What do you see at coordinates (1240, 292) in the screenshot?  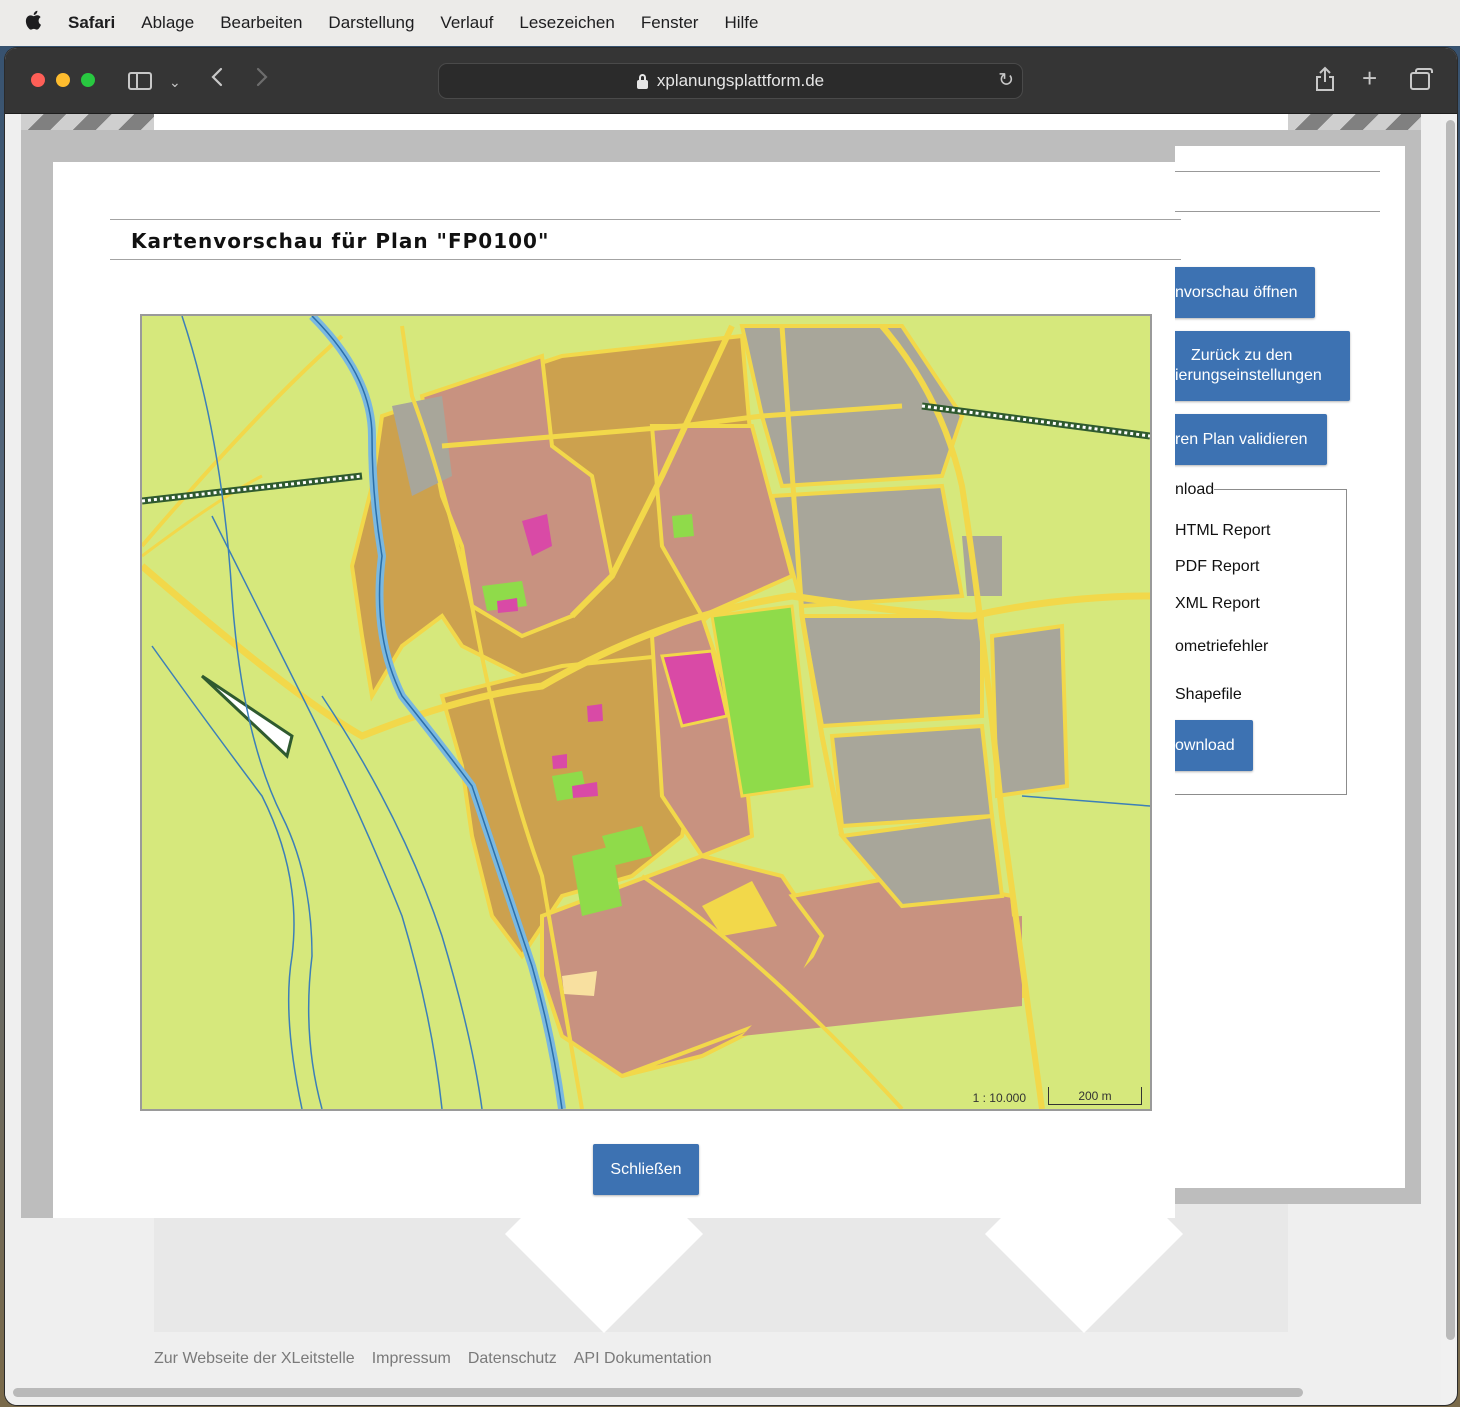 I see `open-map-preview-button: nvorschau öffnen` at bounding box center [1240, 292].